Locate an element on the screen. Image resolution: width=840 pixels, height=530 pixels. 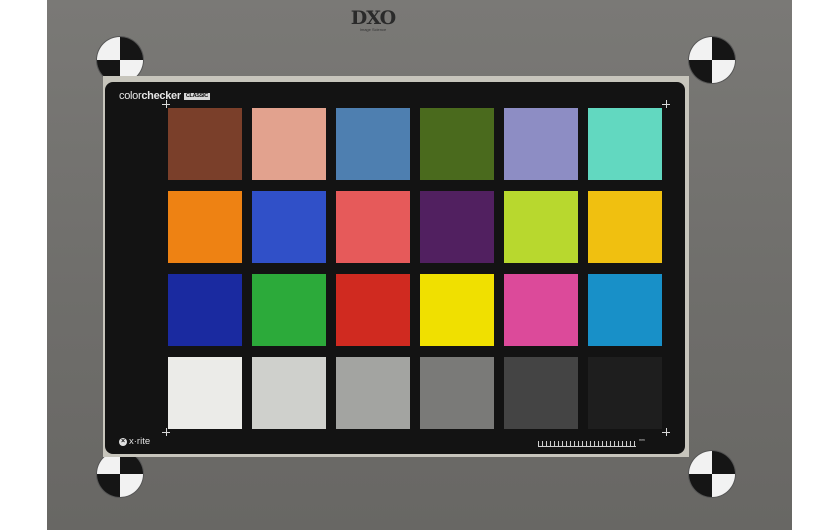
logo-text: DXO is located at coordinates (373, 18).